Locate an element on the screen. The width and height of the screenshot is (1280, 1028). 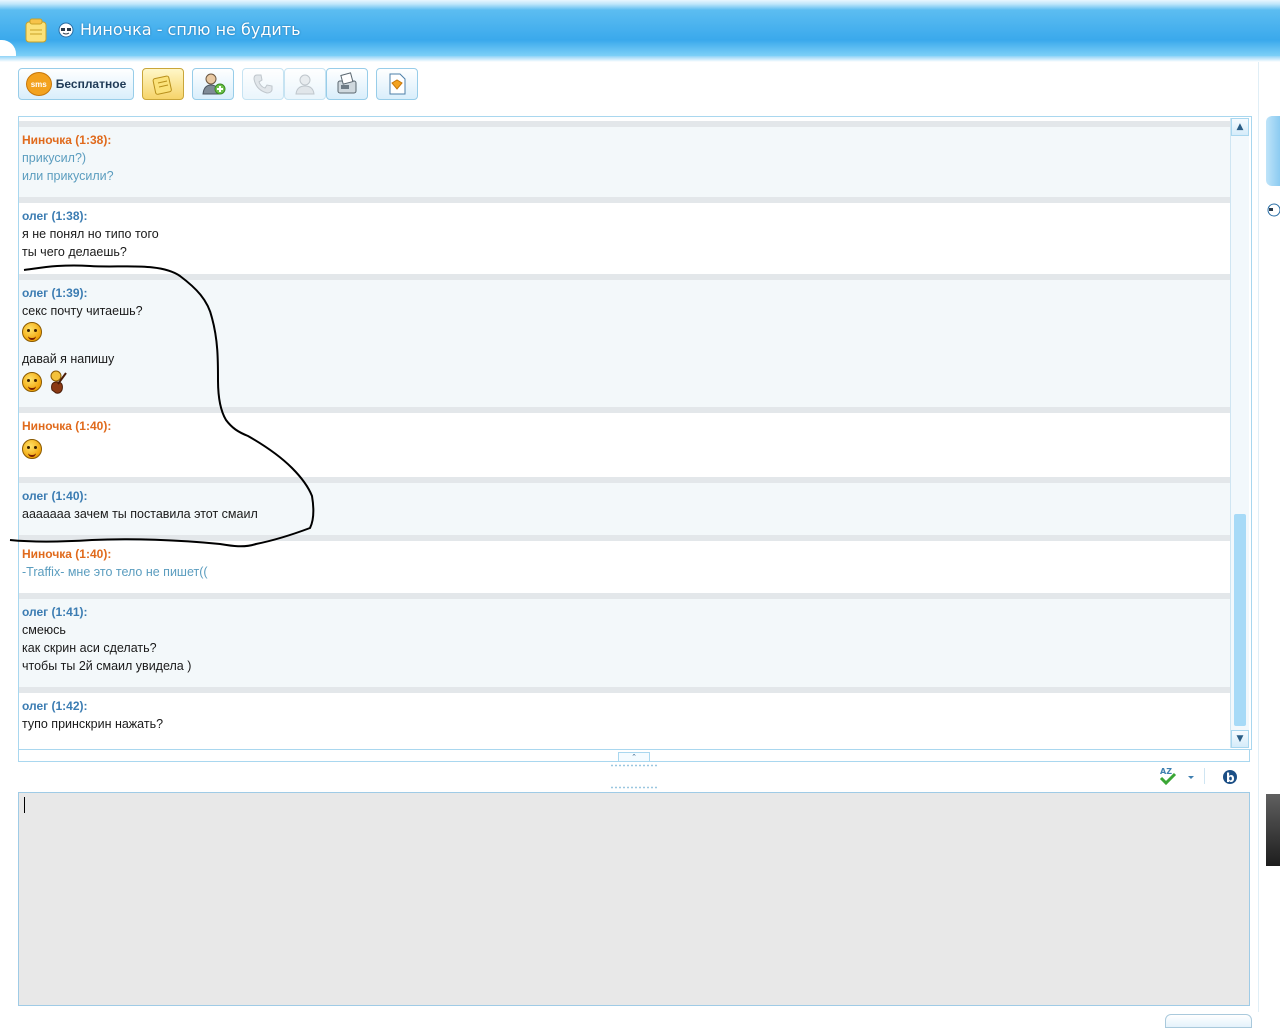
guitar-smiley-icon is located at coordinates (58, 382).